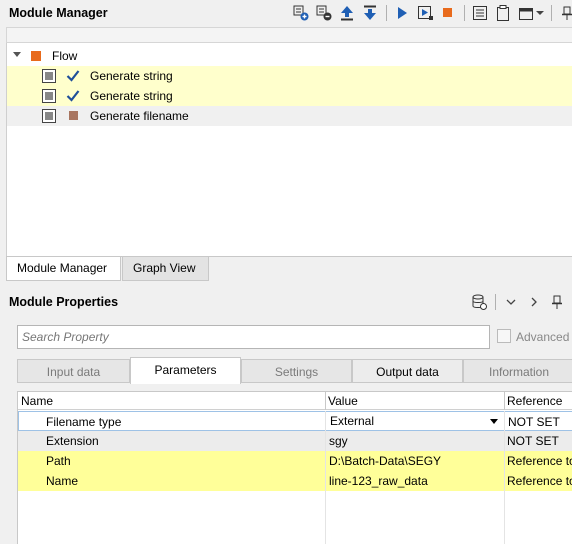  What do you see at coordinates (295, 421) in the screenshot?
I see `table-row: Filename type External NOT SET` at bounding box center [295, 421].